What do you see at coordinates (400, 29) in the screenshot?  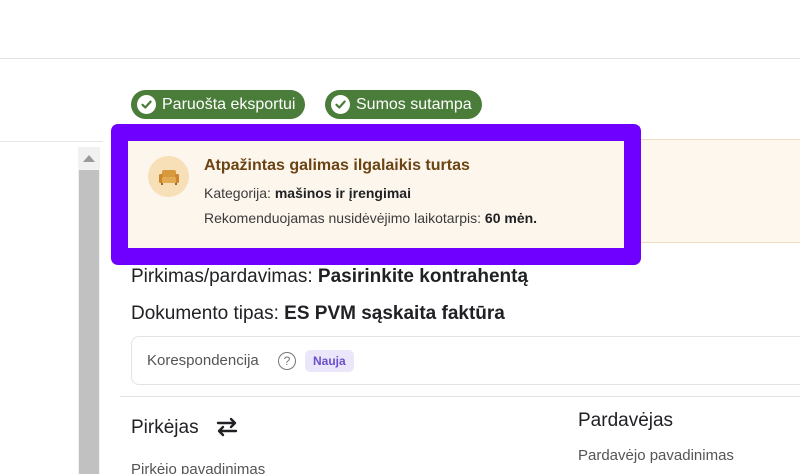 I see `top-bar` at bounding box center [400, 29].